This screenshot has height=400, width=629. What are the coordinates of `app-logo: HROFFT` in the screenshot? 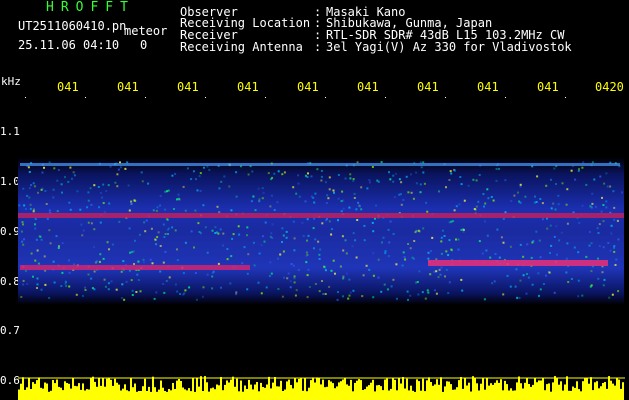 It's located at (90, 7).